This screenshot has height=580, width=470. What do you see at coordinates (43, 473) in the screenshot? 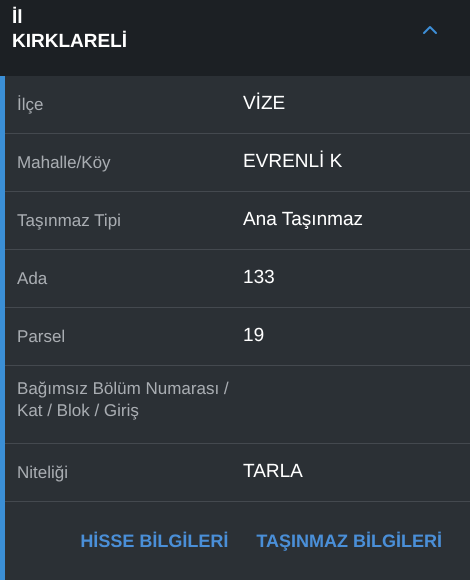
I see `field-label: Niteliği` at bounding box center [43, 473].